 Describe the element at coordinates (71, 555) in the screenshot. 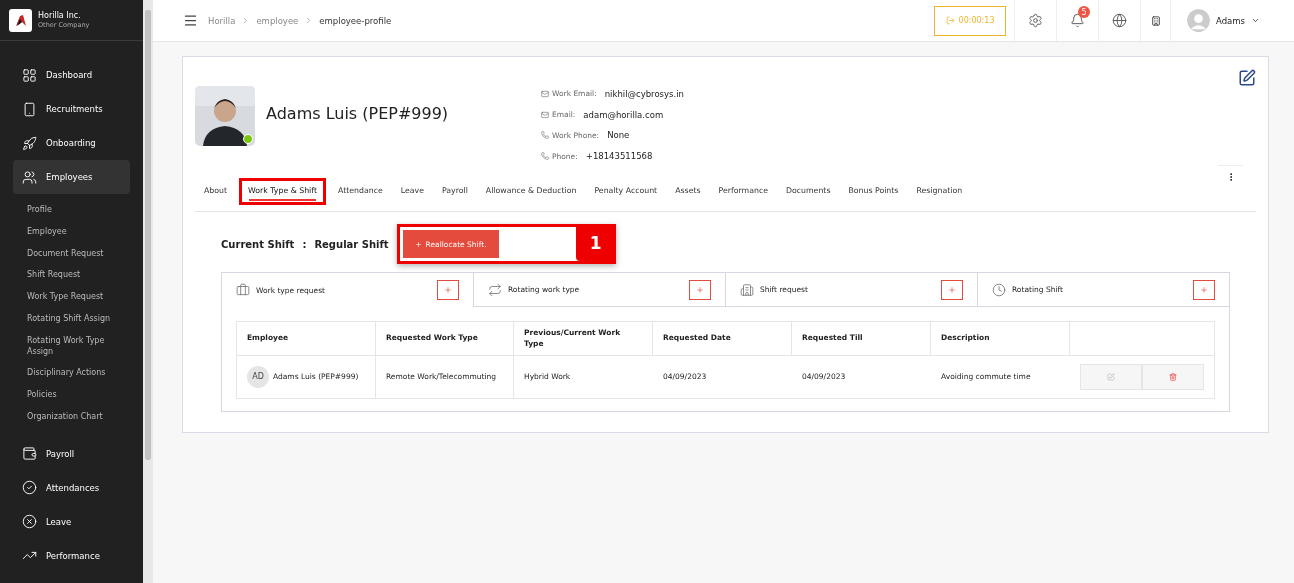

I see `sidebar-item: Performance` at that location.